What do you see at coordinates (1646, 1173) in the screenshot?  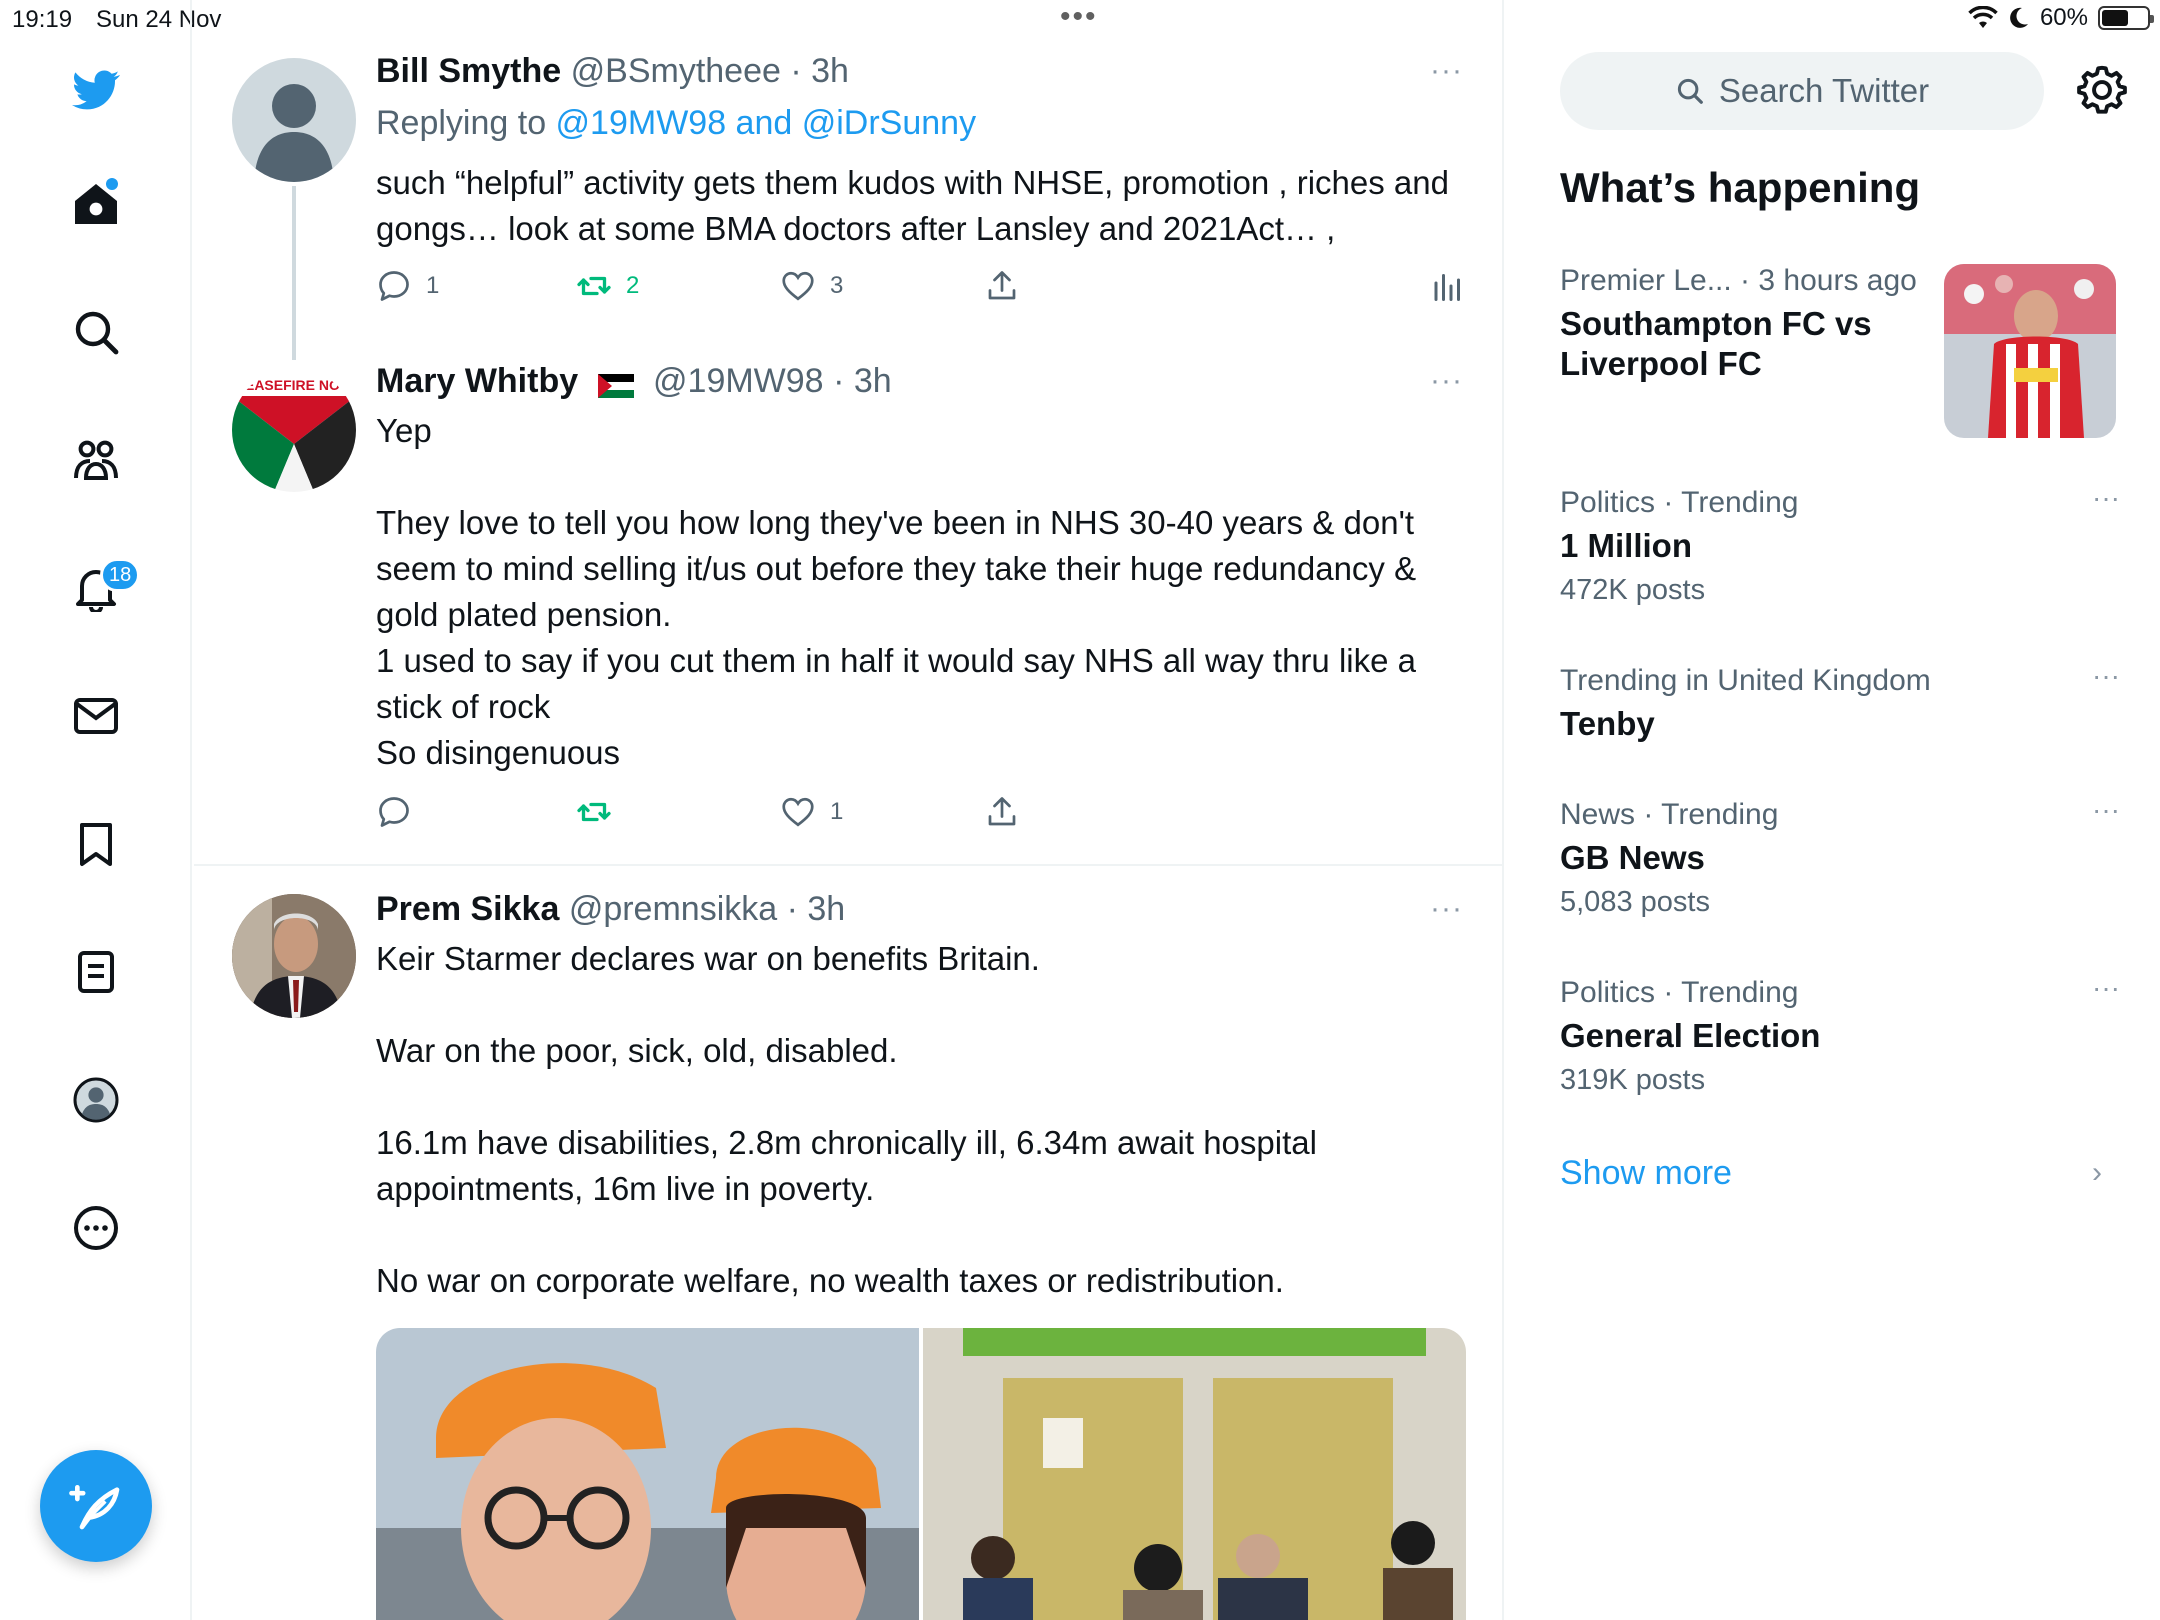 I see `show-more-link: Show more` at bounding box center [1646, 1173].